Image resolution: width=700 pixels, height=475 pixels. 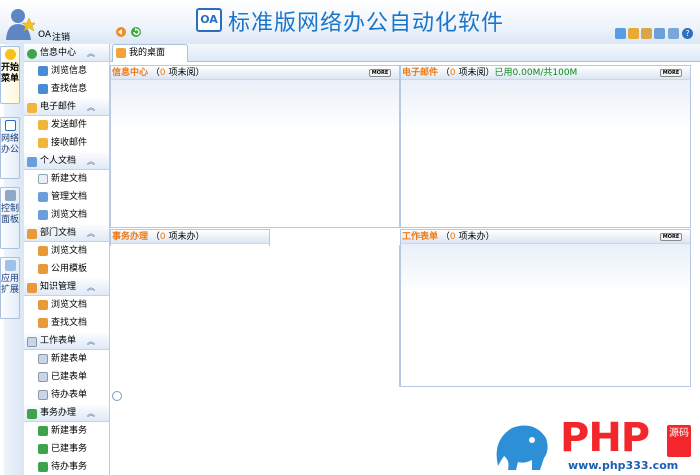 I want to click on sidebar-section-affairs: 事务办理 ︽, so click(x=66, y=413).